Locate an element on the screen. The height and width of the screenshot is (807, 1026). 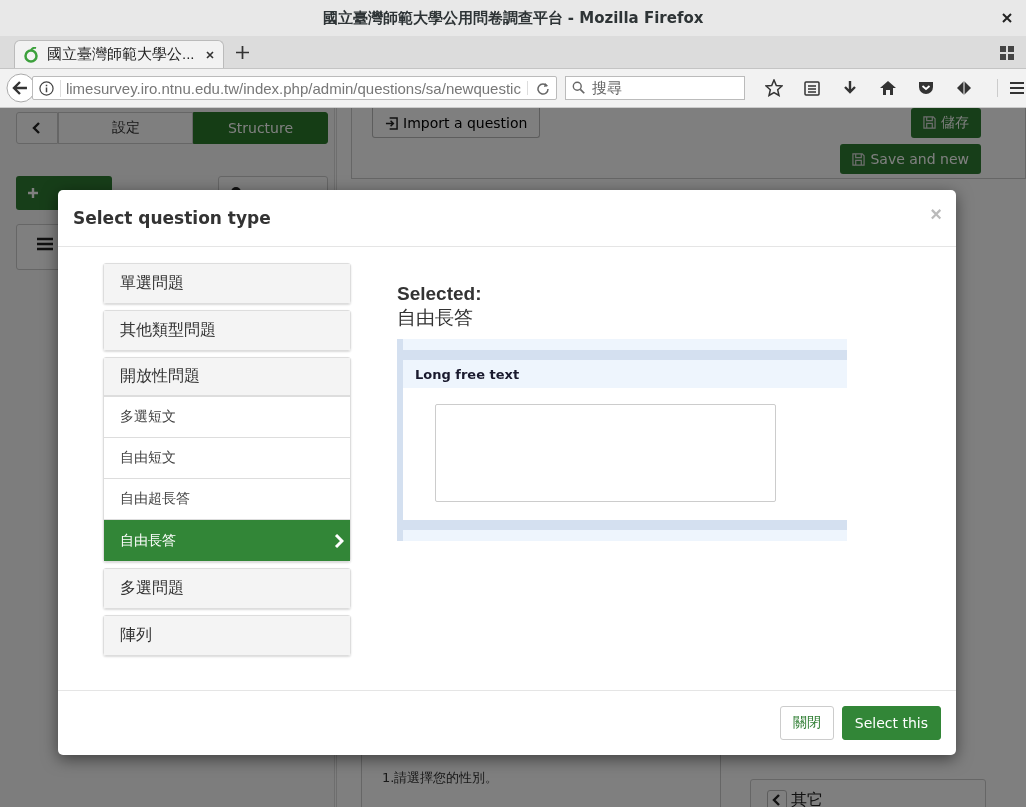
lime-icon is located at coordinates (31, 54).